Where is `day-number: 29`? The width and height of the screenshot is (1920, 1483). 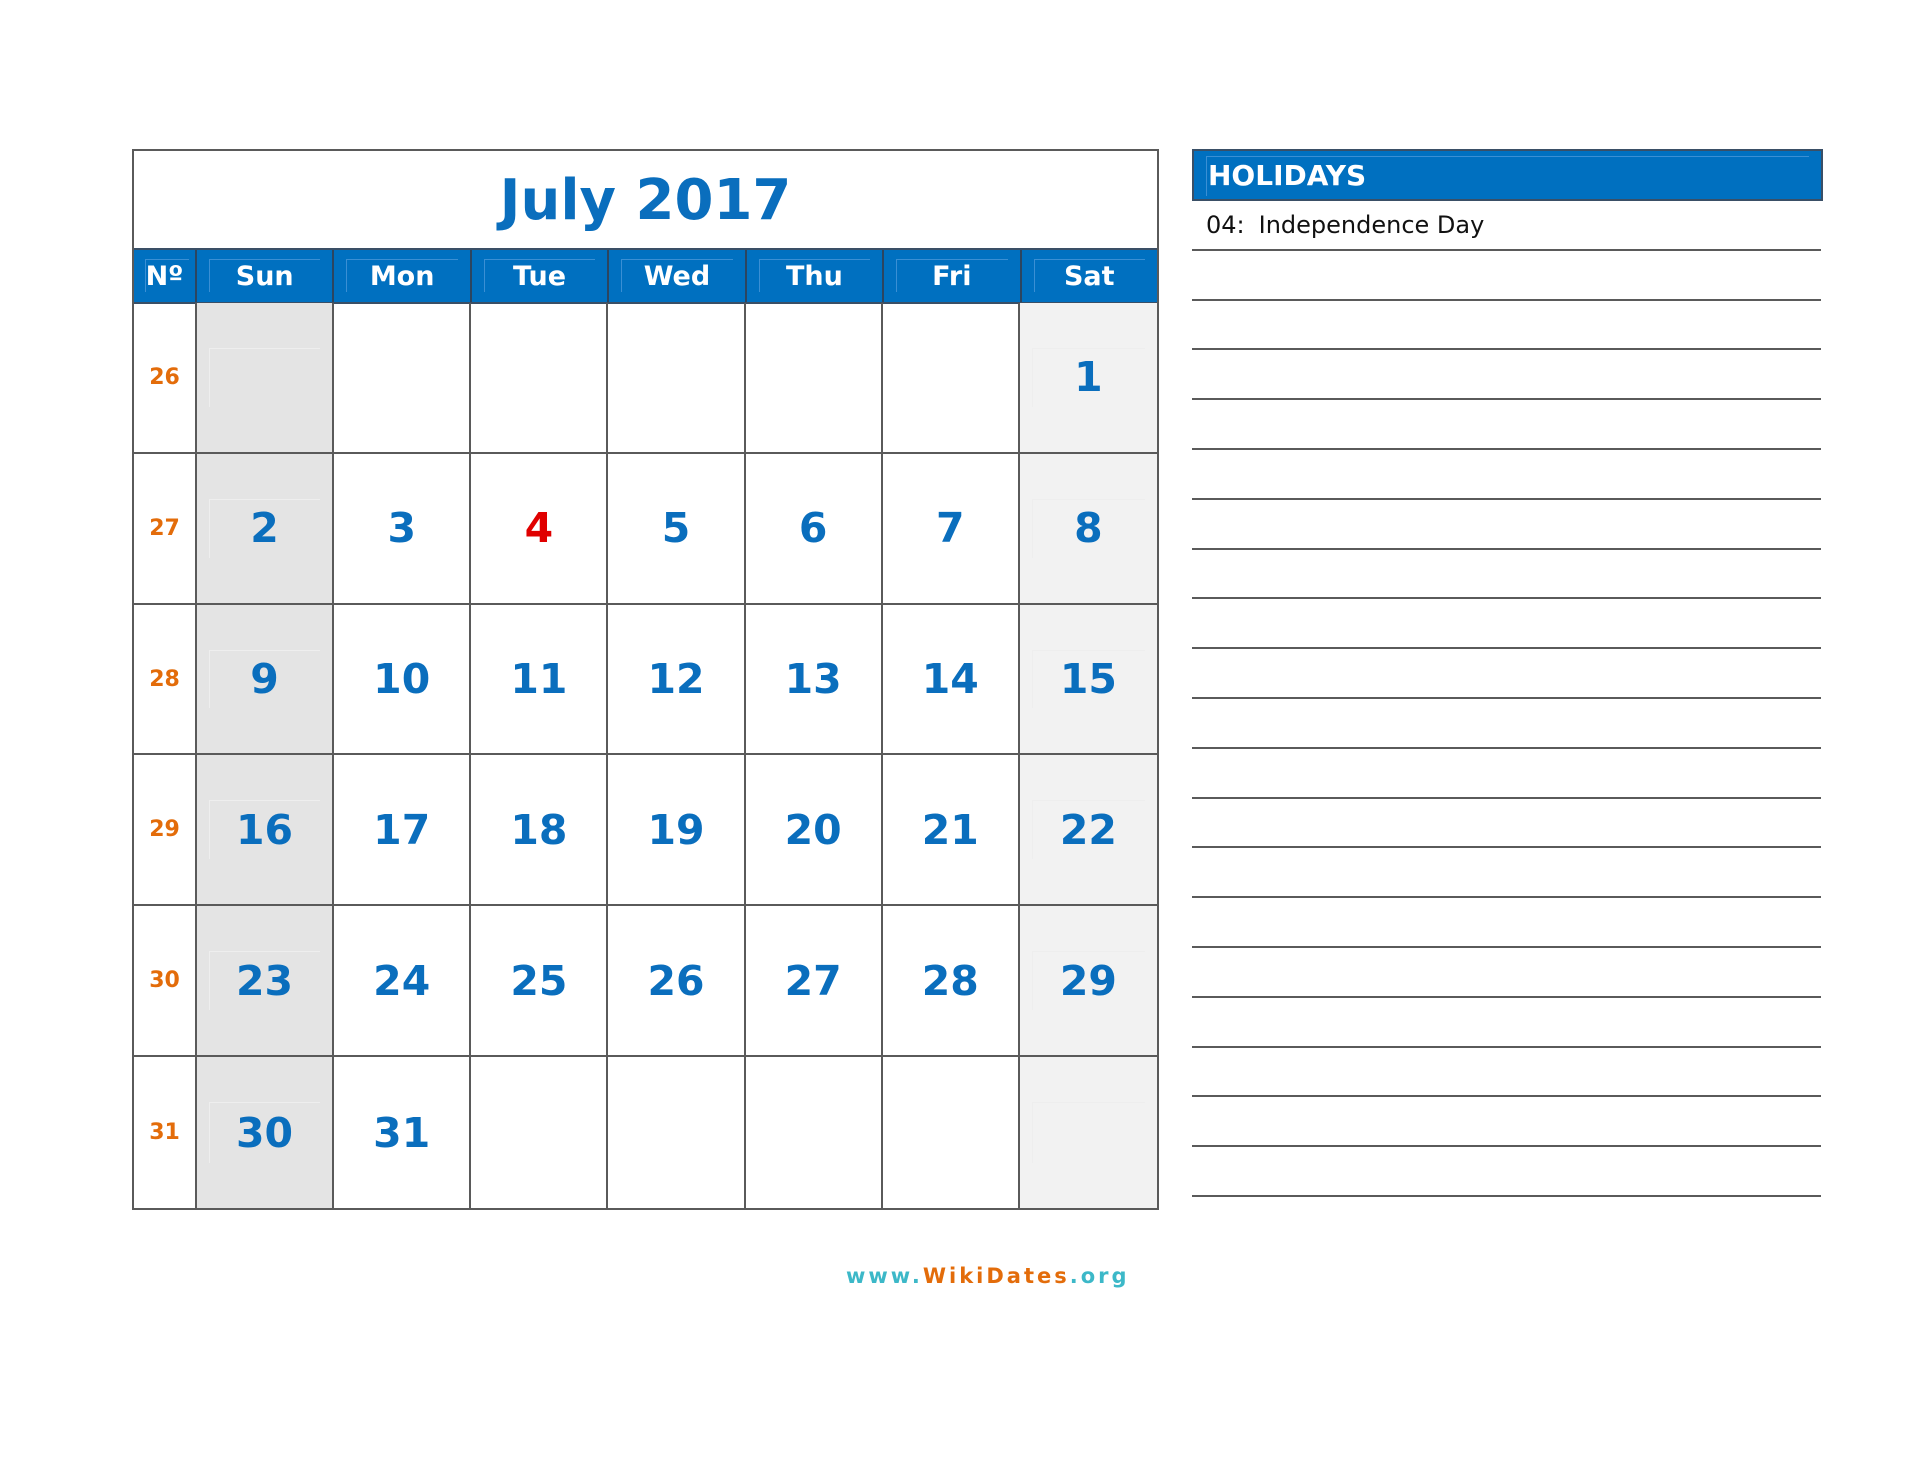
day-number: 29 is located at coordinates (1088, 980).